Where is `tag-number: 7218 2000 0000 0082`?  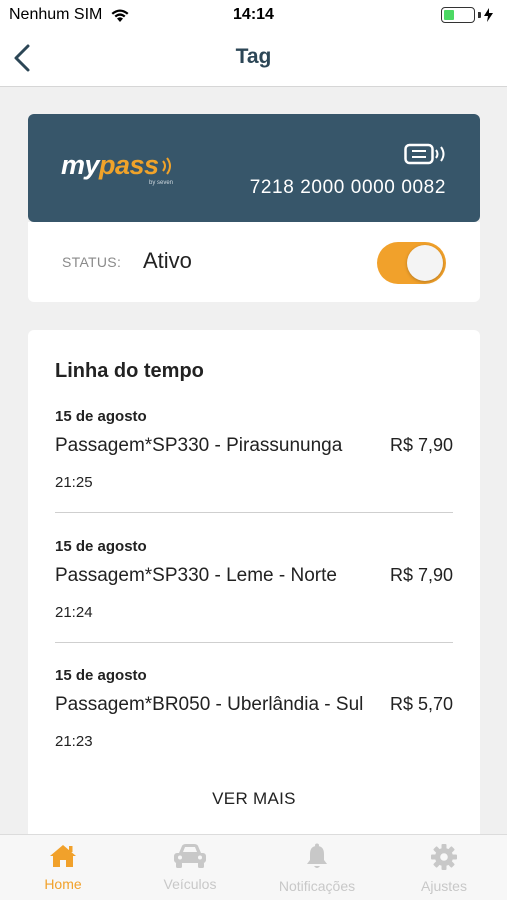
tag-number: 7218 2000 0000 0082 is located at coordinates (347, 187).